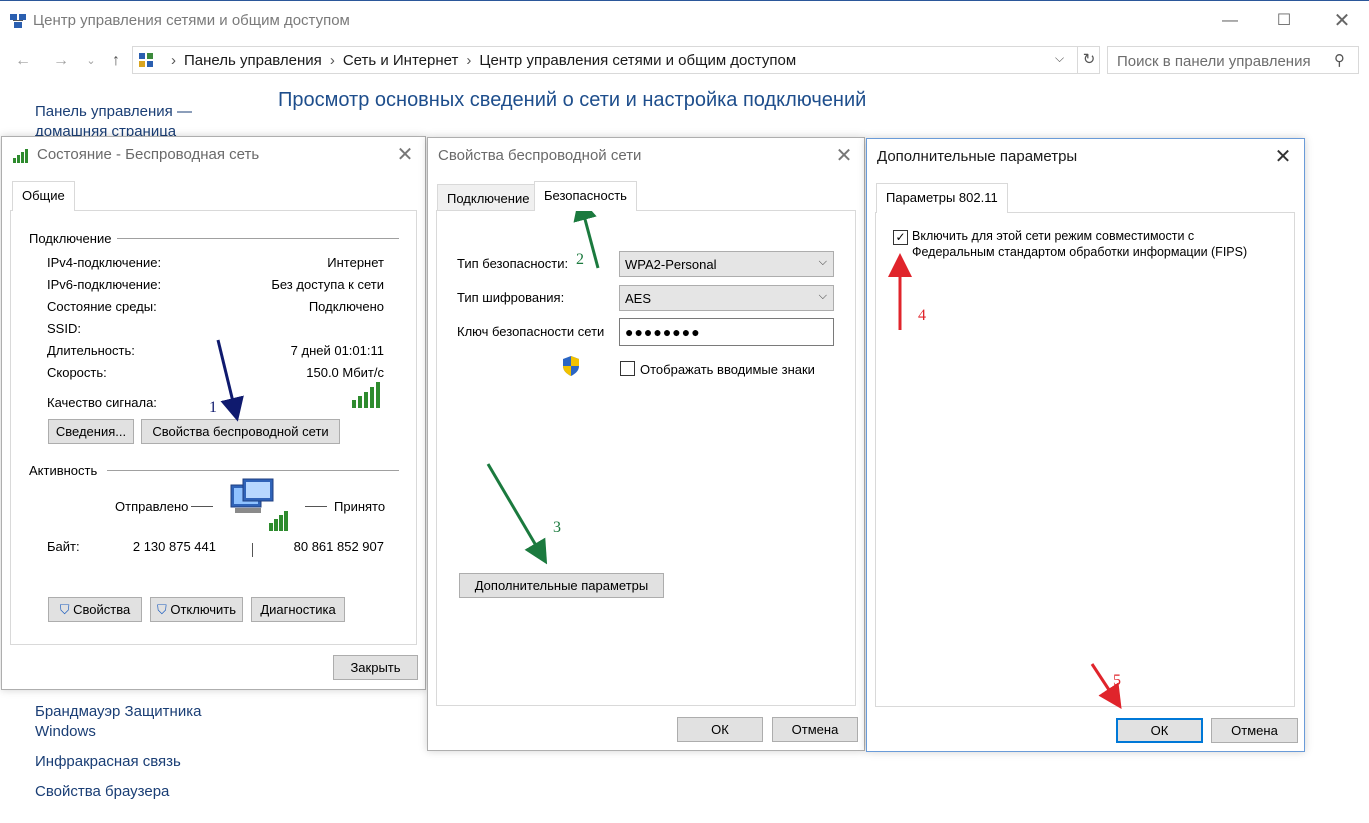 The height and width of the screenshot is (823, 1369). I want to click on duration-value: 7 дней 01:01:11, so click(337, 350).